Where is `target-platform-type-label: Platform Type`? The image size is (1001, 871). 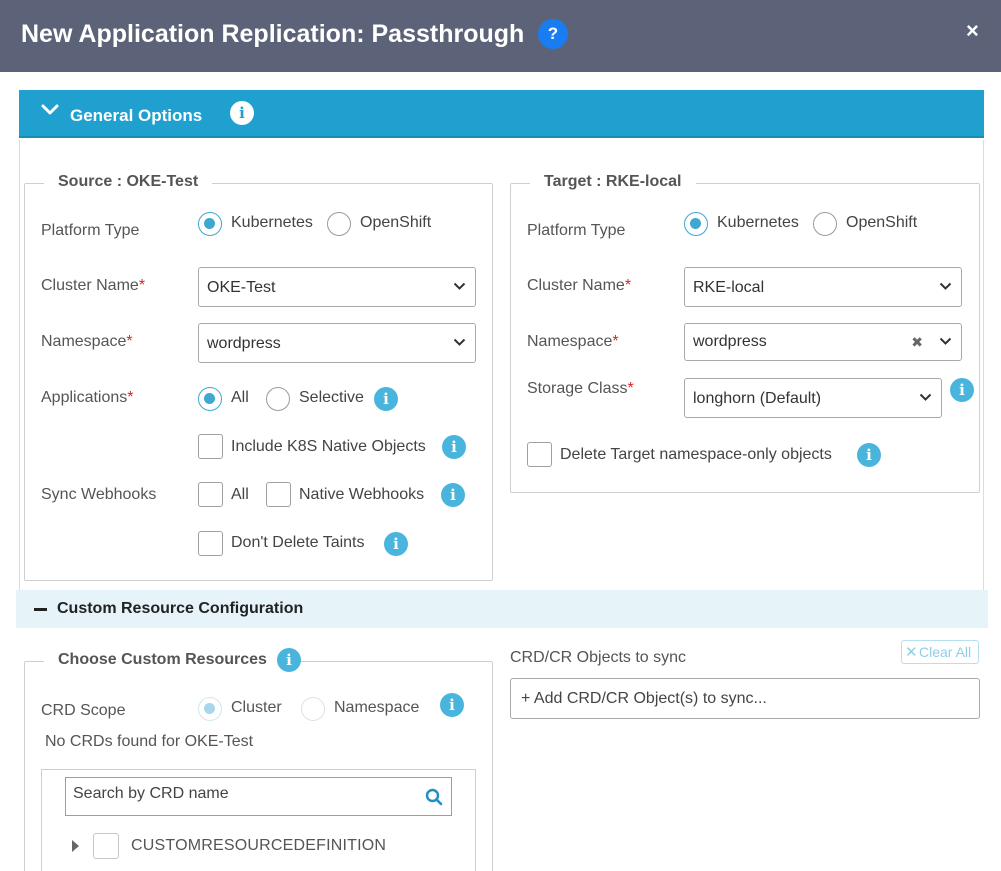 target-platform-type-label: Platform Type is located at coordinates (576, 230).